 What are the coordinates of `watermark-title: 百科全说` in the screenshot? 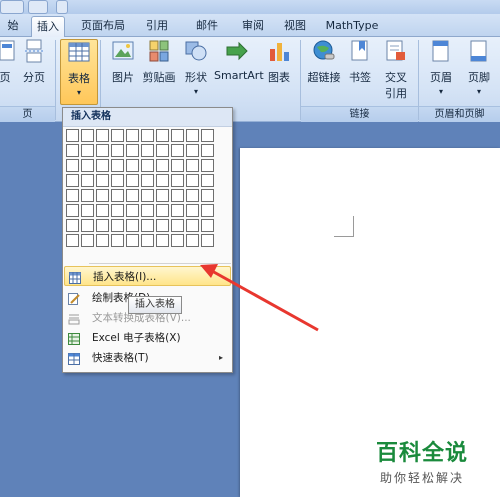 It's located at (422, 453).